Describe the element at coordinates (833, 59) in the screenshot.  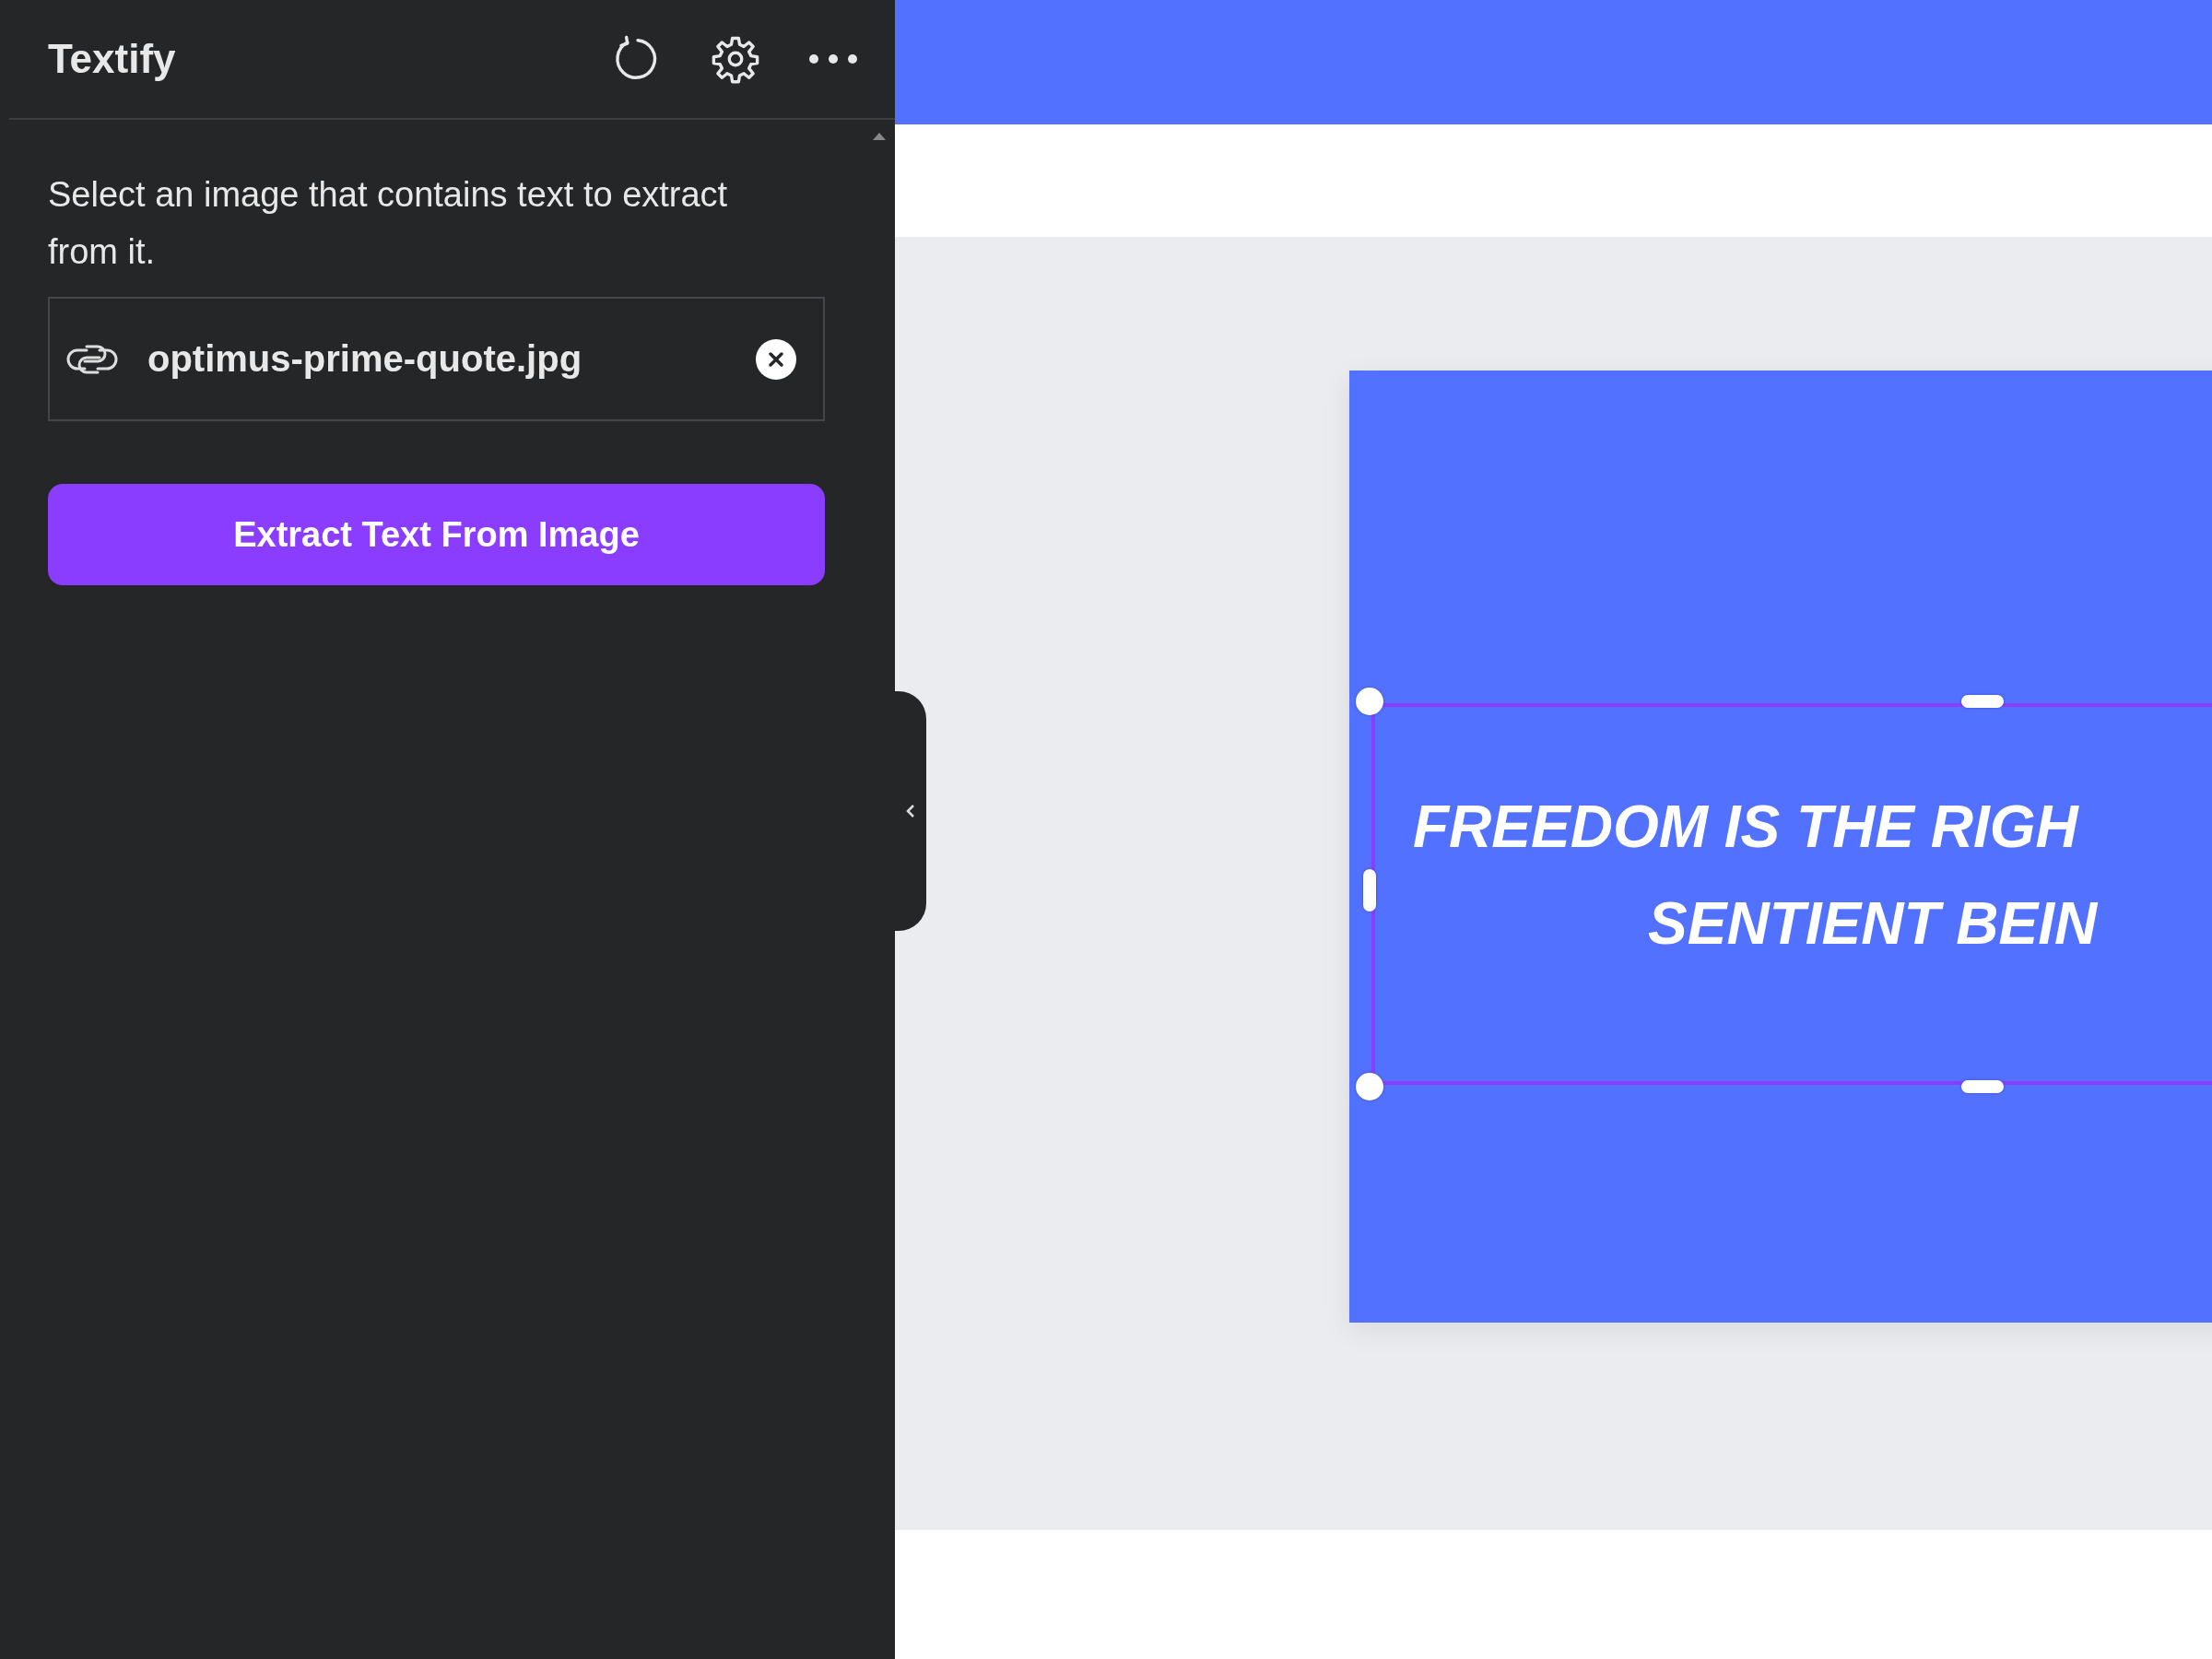
I see `more-icon` at that location.